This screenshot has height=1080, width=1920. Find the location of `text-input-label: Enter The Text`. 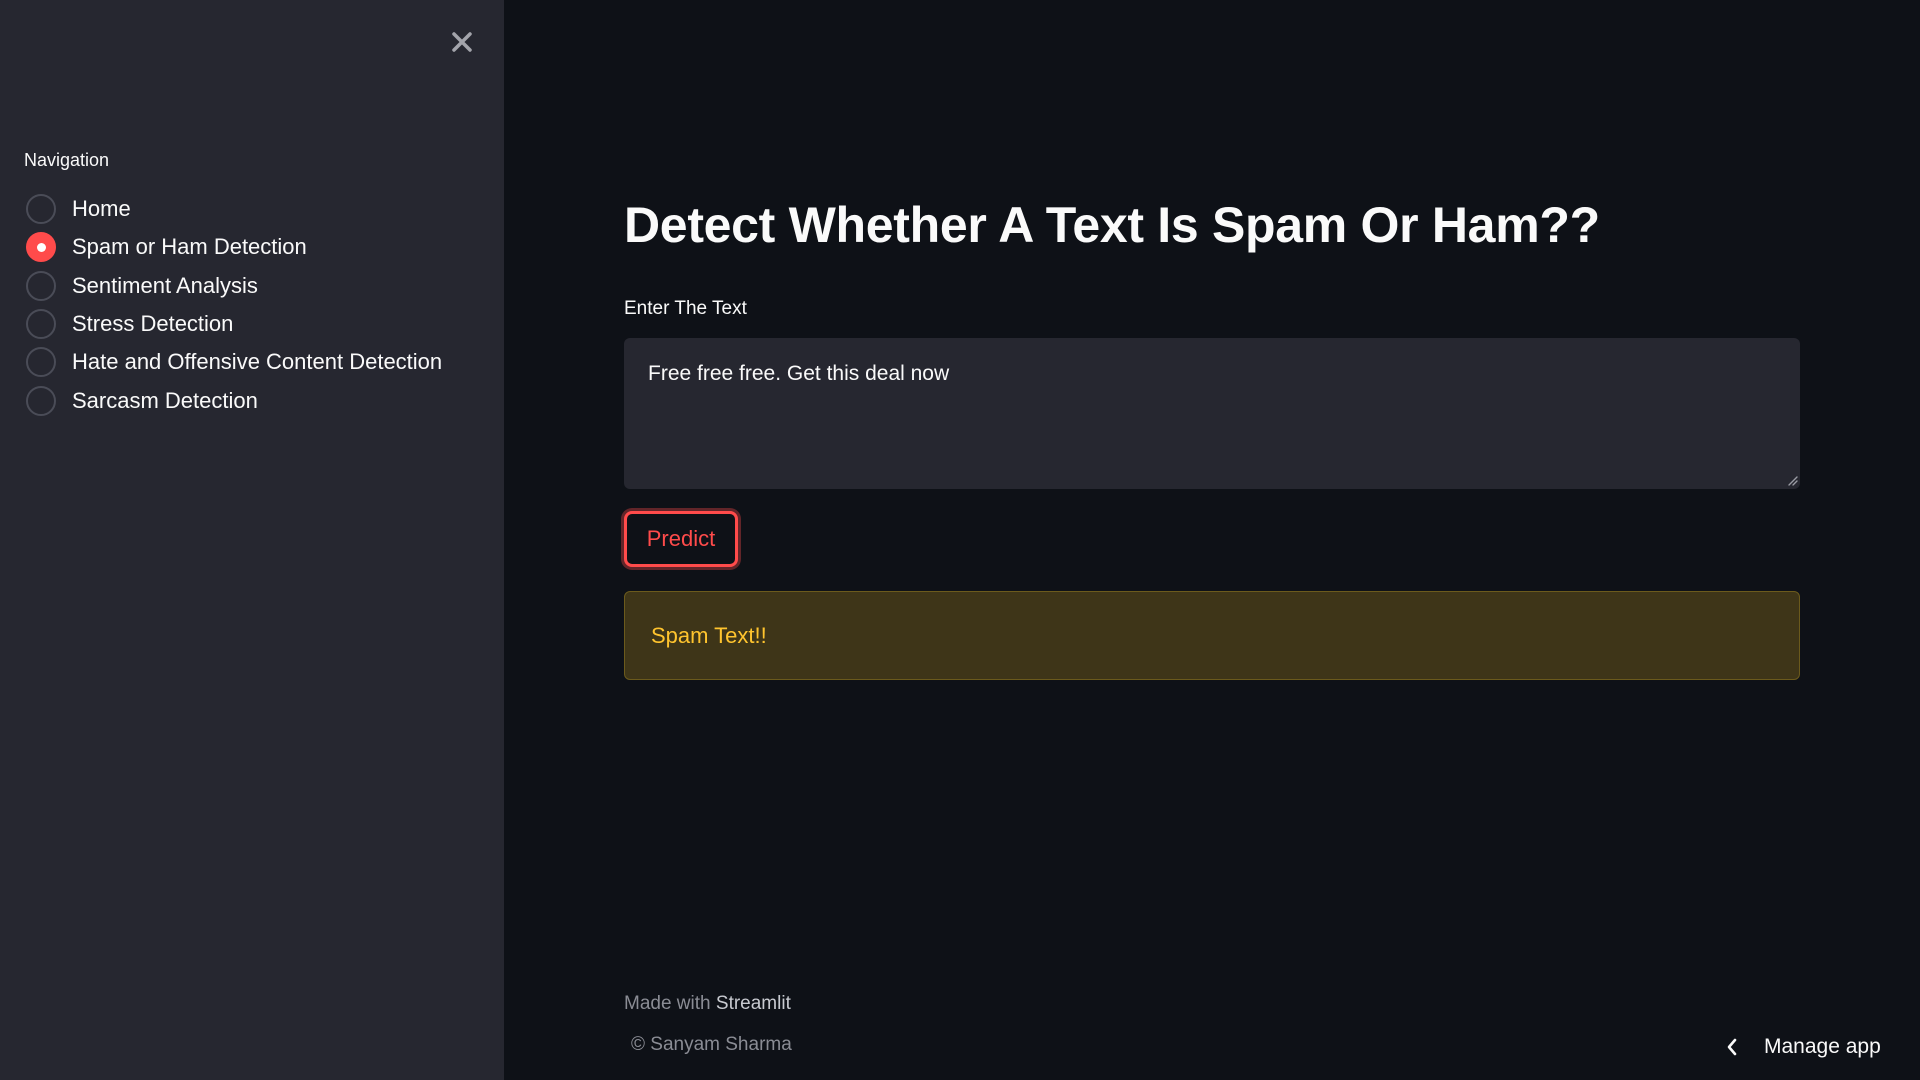

text-input-label: Enter The Text is located at coordinates (685, 308).